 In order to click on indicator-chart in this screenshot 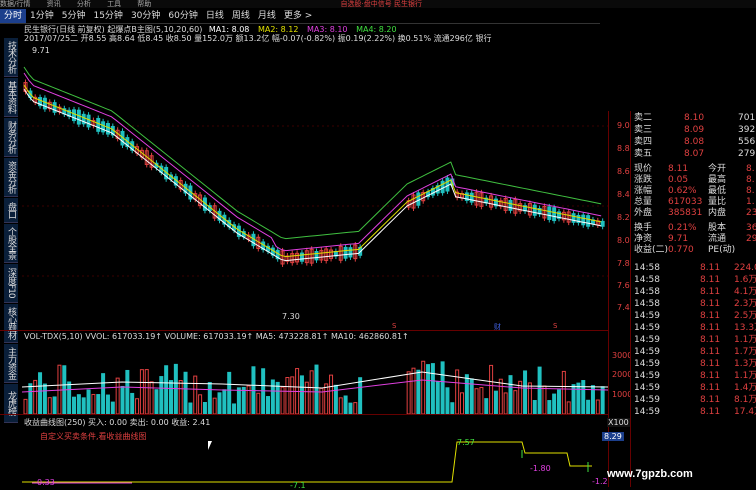, I will do `click(315, 457)`.